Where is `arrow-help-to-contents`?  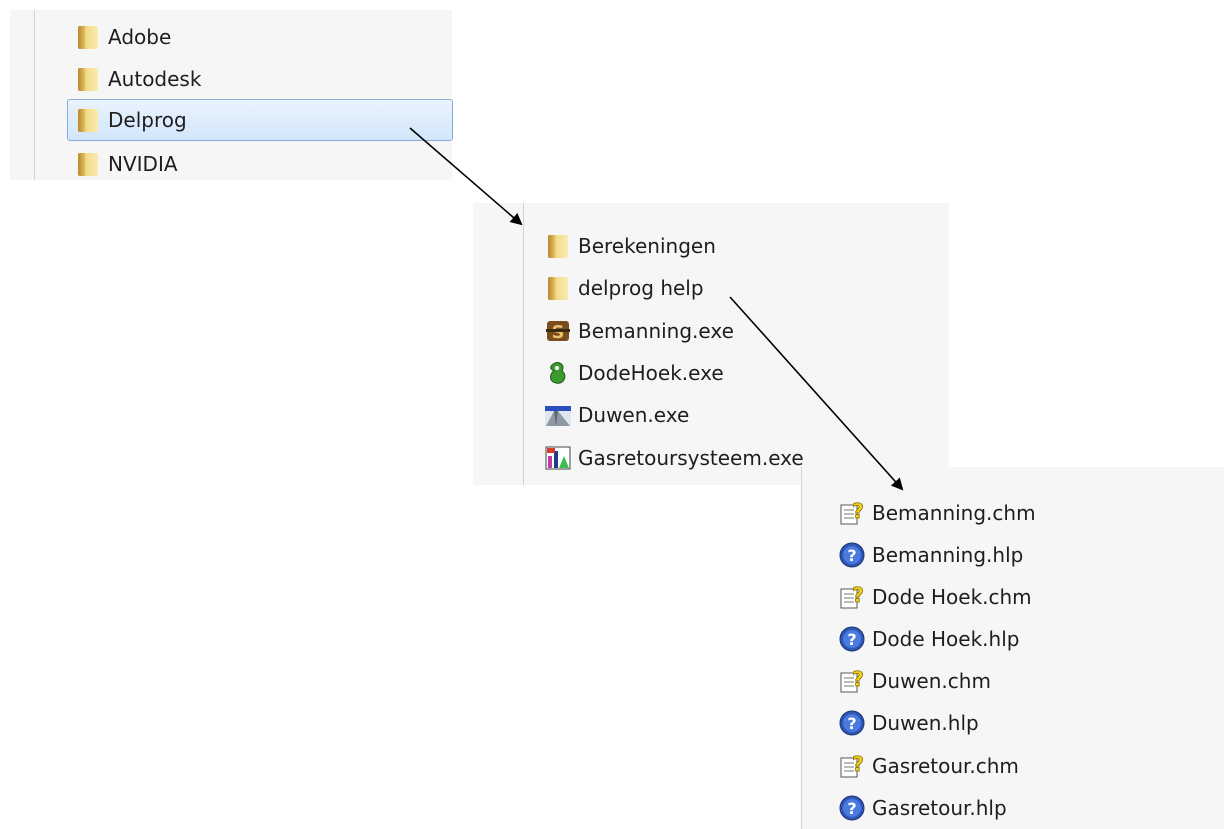
arrow-help-to-contents is located at coordinates (816, 393).